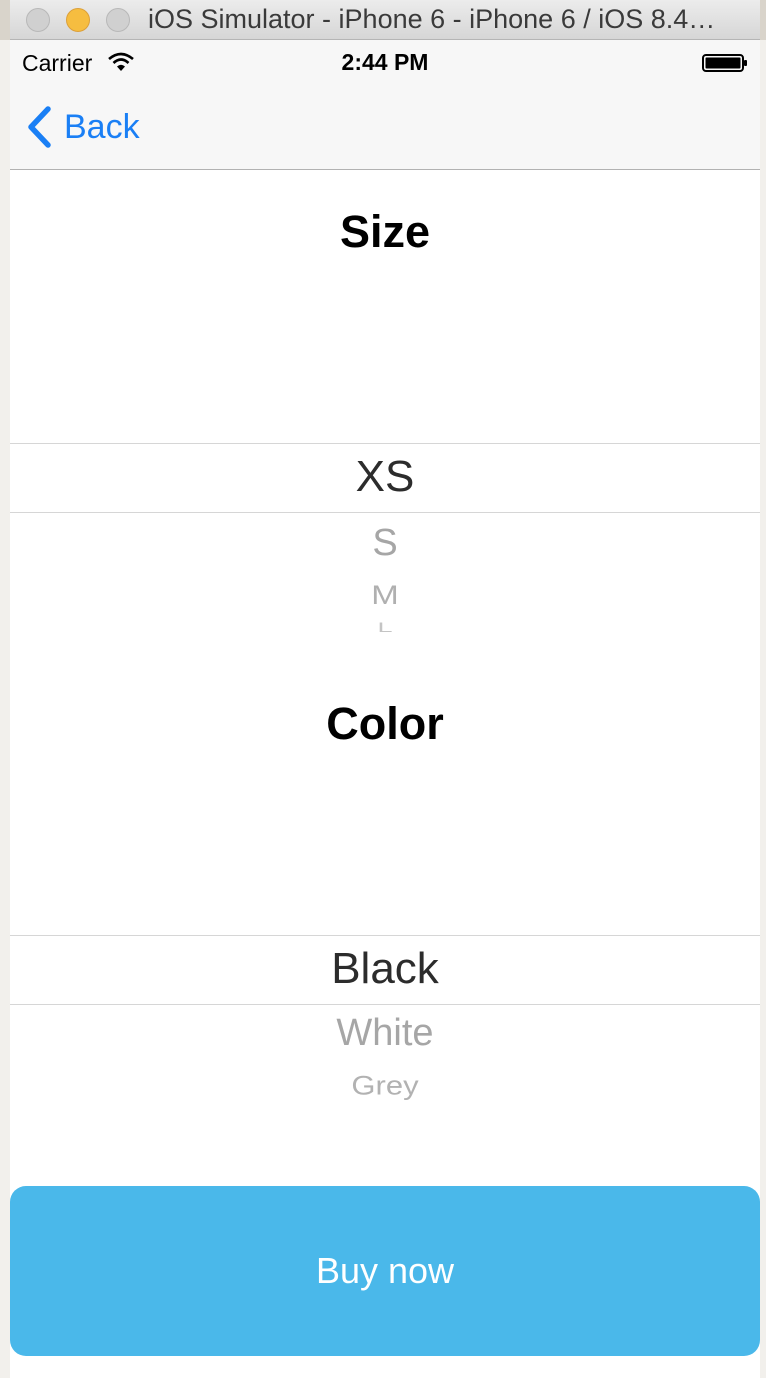  I want to click on back-label: Back, so click(102, 126).